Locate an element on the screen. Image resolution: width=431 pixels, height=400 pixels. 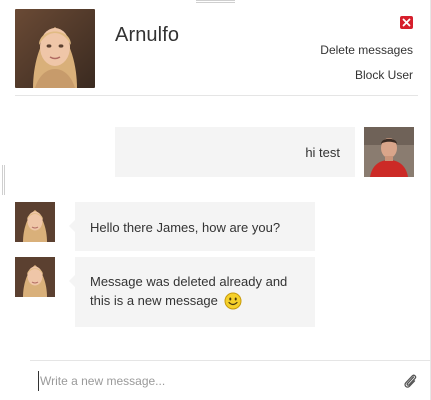
message-input is located at coordinates (209, 381).